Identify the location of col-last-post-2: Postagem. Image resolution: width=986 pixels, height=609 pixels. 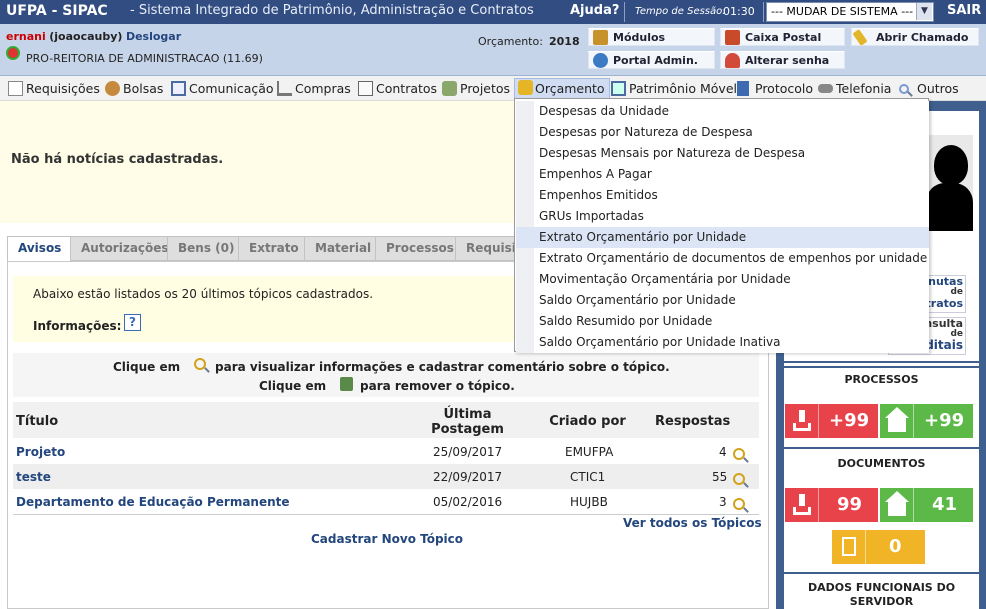
(467, 429).